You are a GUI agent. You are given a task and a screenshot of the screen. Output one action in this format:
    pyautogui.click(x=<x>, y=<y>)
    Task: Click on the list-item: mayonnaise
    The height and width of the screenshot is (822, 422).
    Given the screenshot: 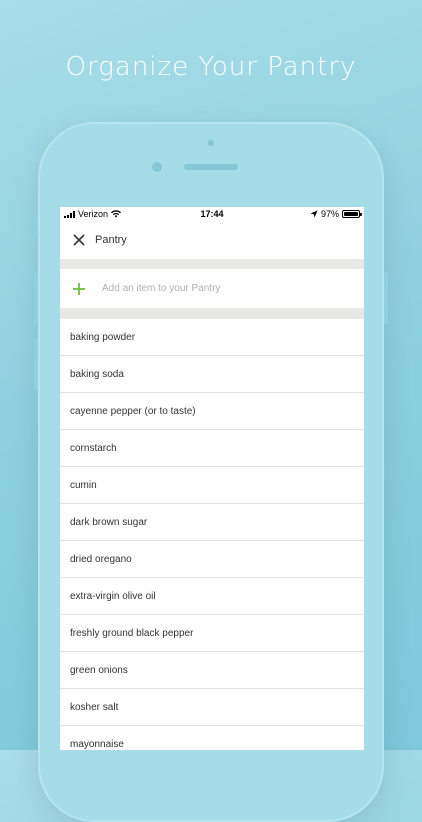 What is the action you would take?
    pyautogui.click(x=212, y=738)
    